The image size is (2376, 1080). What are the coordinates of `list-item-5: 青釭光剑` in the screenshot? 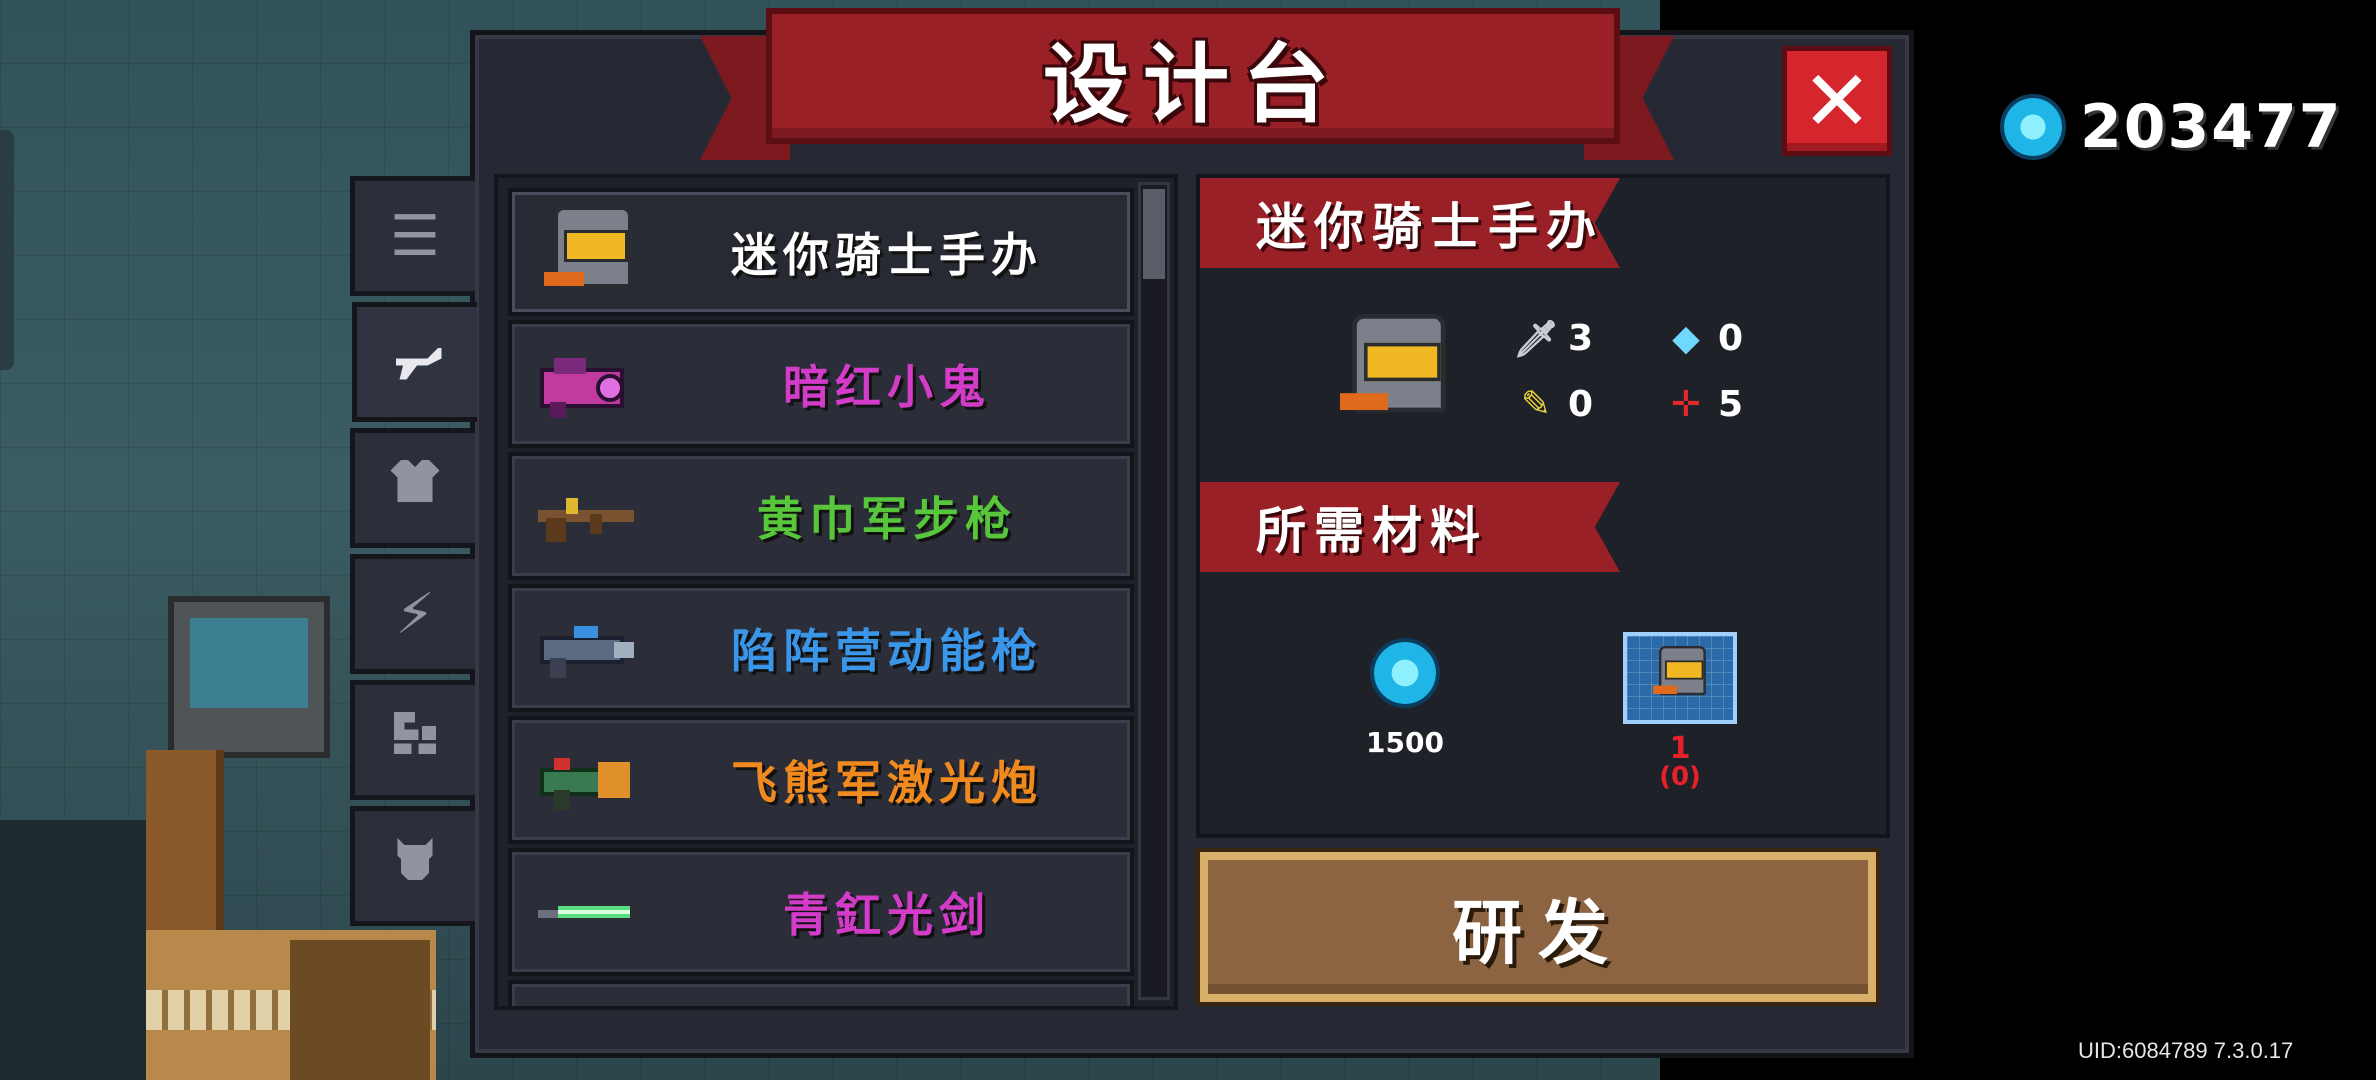 It's located at (821, 912).